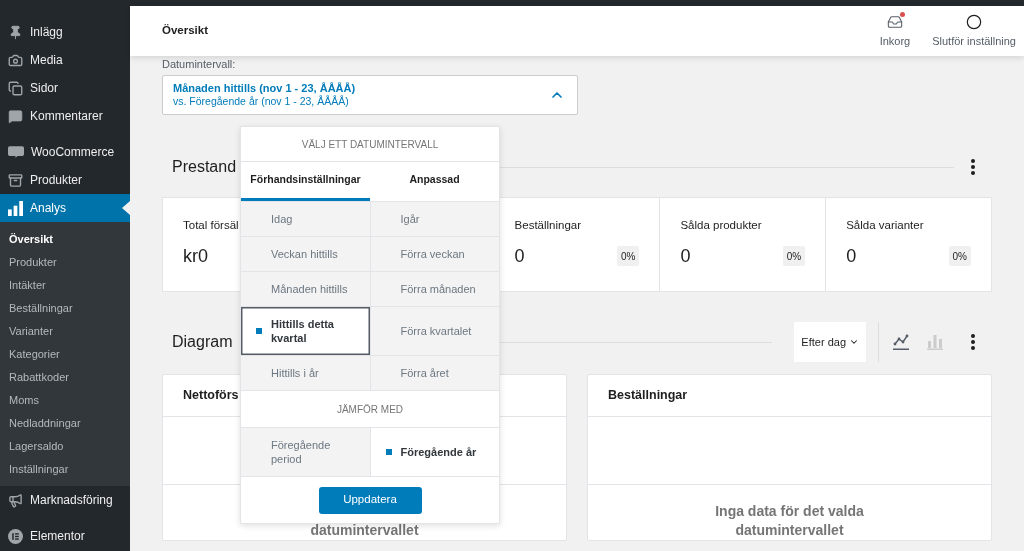 Image resolution: width=1024 pixels, height=551 pixels. Describe the element at coordinates (65, 88) in the screenshot. I see `sidebar-item: Sidor` at that location.